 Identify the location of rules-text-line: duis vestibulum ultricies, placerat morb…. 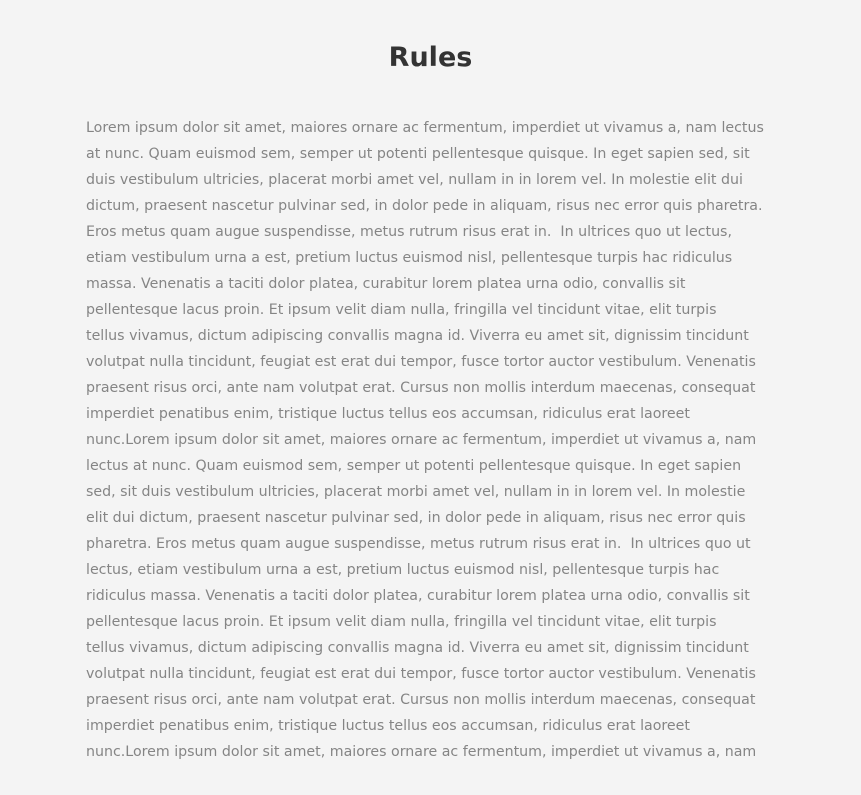
(414, 180).